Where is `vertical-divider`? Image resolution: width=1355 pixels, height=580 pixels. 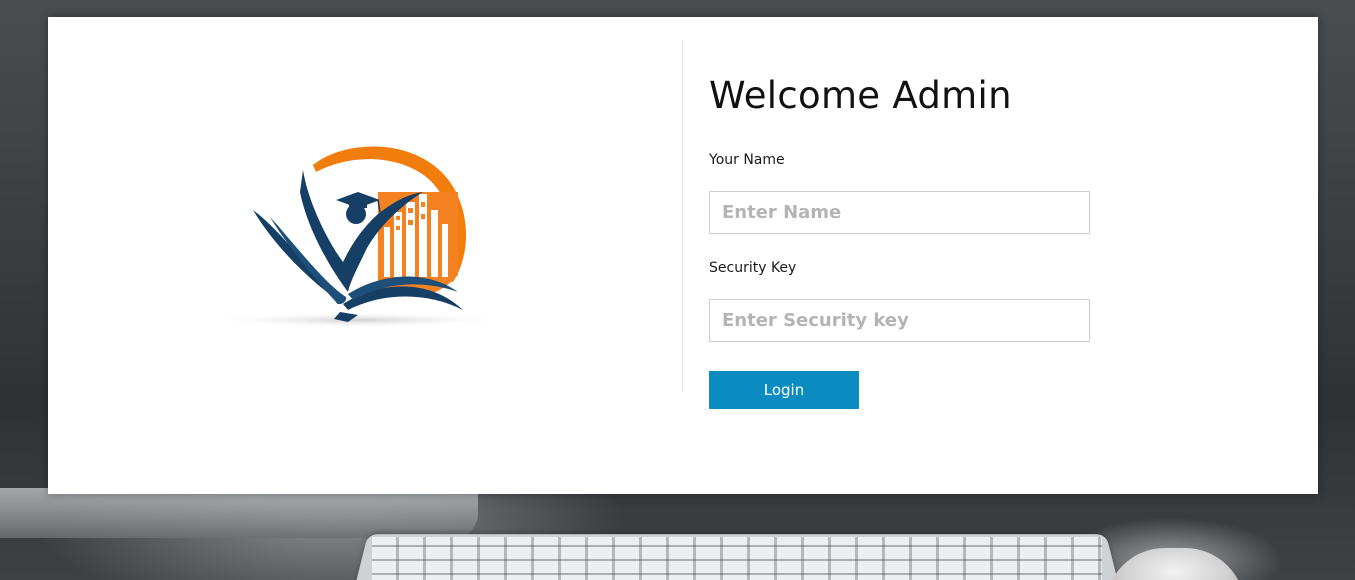 vertical-divider is located at coordinates (682, 216).